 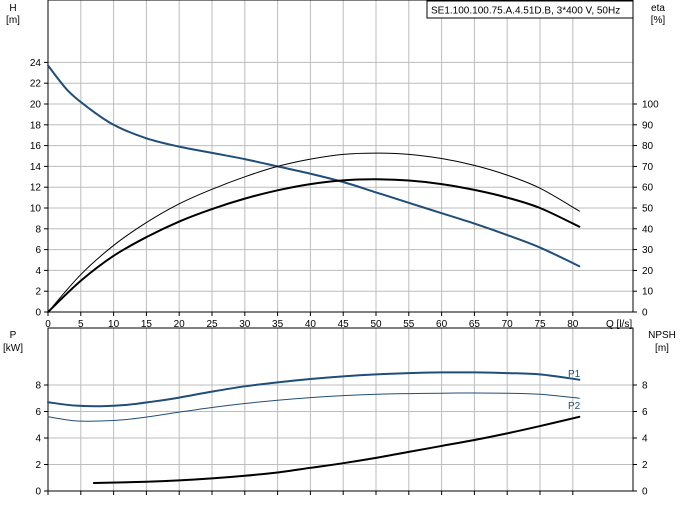 What do you see at coordinates (645, 386) in the screenshot?
I see `y2-tick-label: 8` at bounding box center [645, 386].